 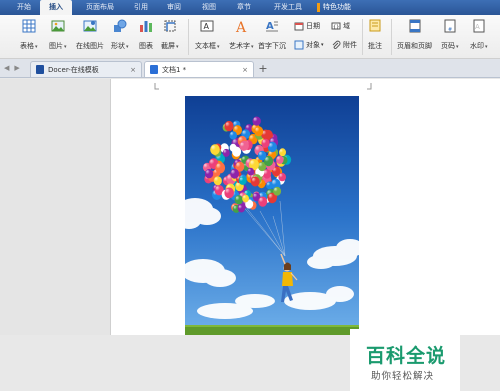 I want to click on date-button: 日期, so click(x=307, y=26).